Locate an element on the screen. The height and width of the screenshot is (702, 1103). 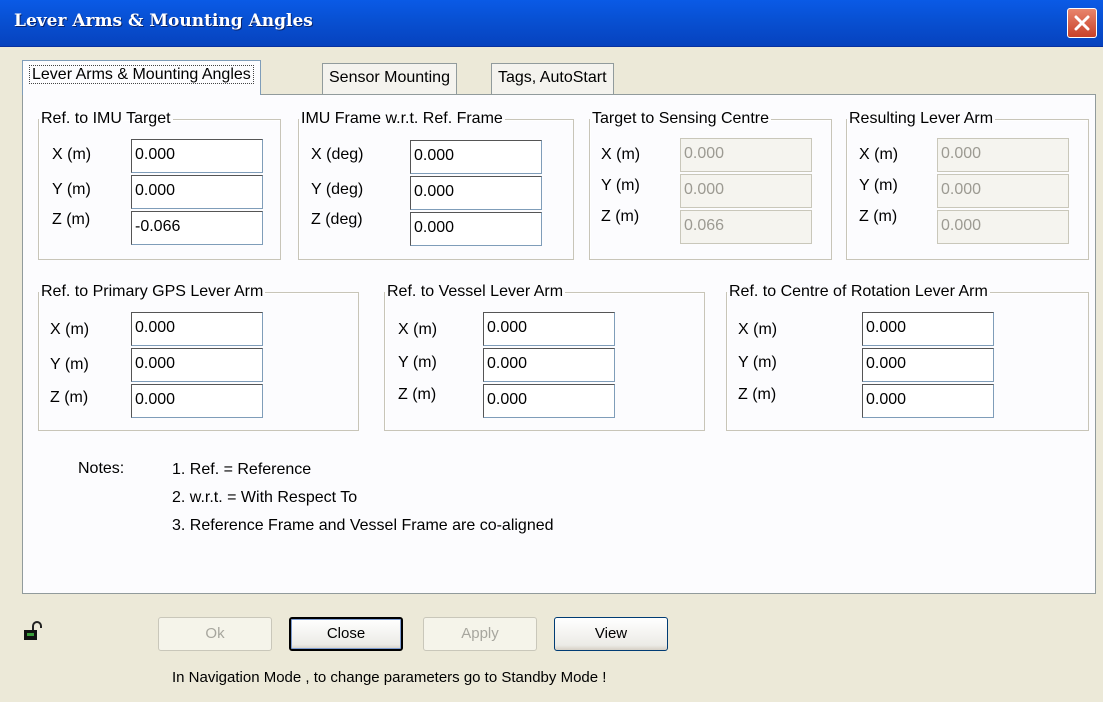
ok-button: Ok is located at coordinates (215, 634).